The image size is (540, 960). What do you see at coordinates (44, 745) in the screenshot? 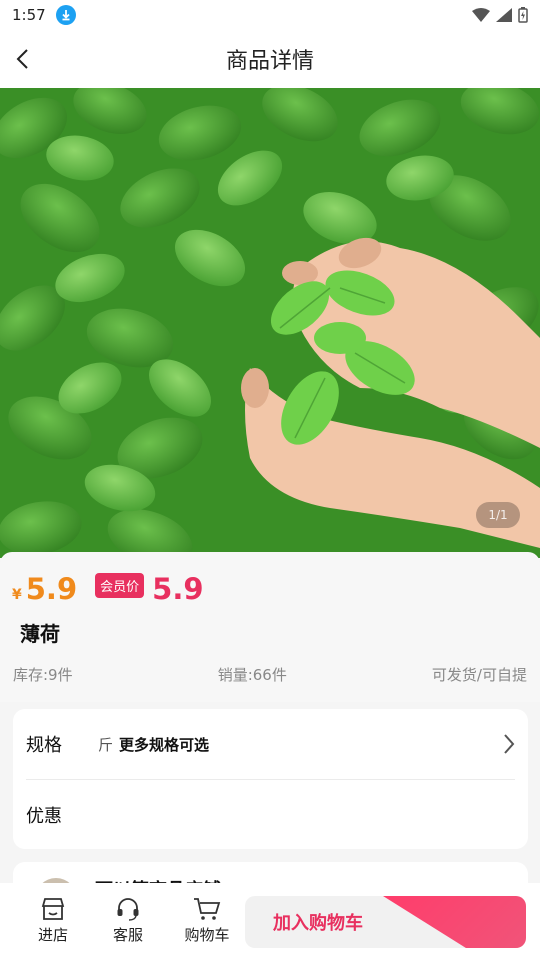
I see `spec-label: 规格` at bounding box center [44, 745].